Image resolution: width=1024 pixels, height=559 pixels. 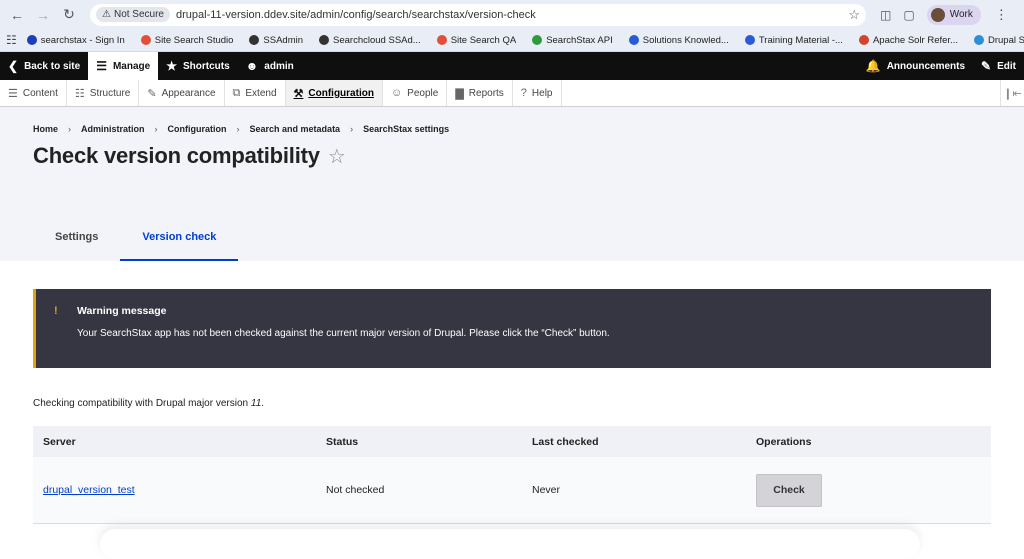 I want to click on status-cell: Not checked, so click(x=355, y=490).